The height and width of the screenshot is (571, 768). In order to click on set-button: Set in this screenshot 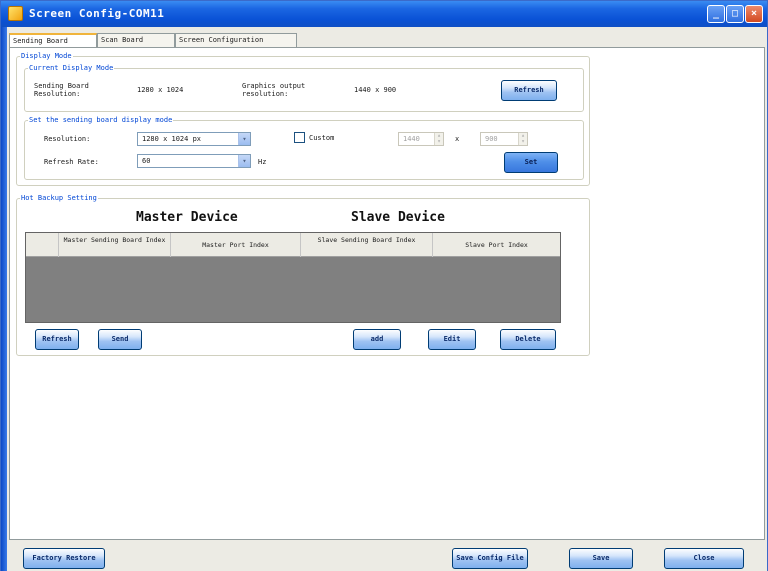, I will do `click(531, 162)`.